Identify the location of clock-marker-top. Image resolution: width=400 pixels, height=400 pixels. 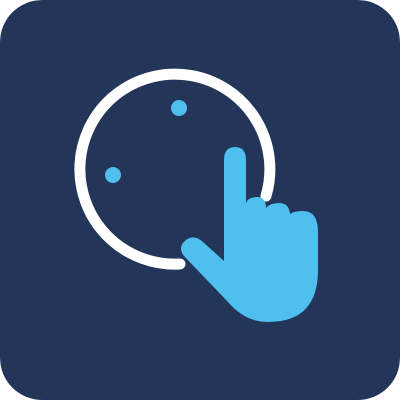
(179, 108).